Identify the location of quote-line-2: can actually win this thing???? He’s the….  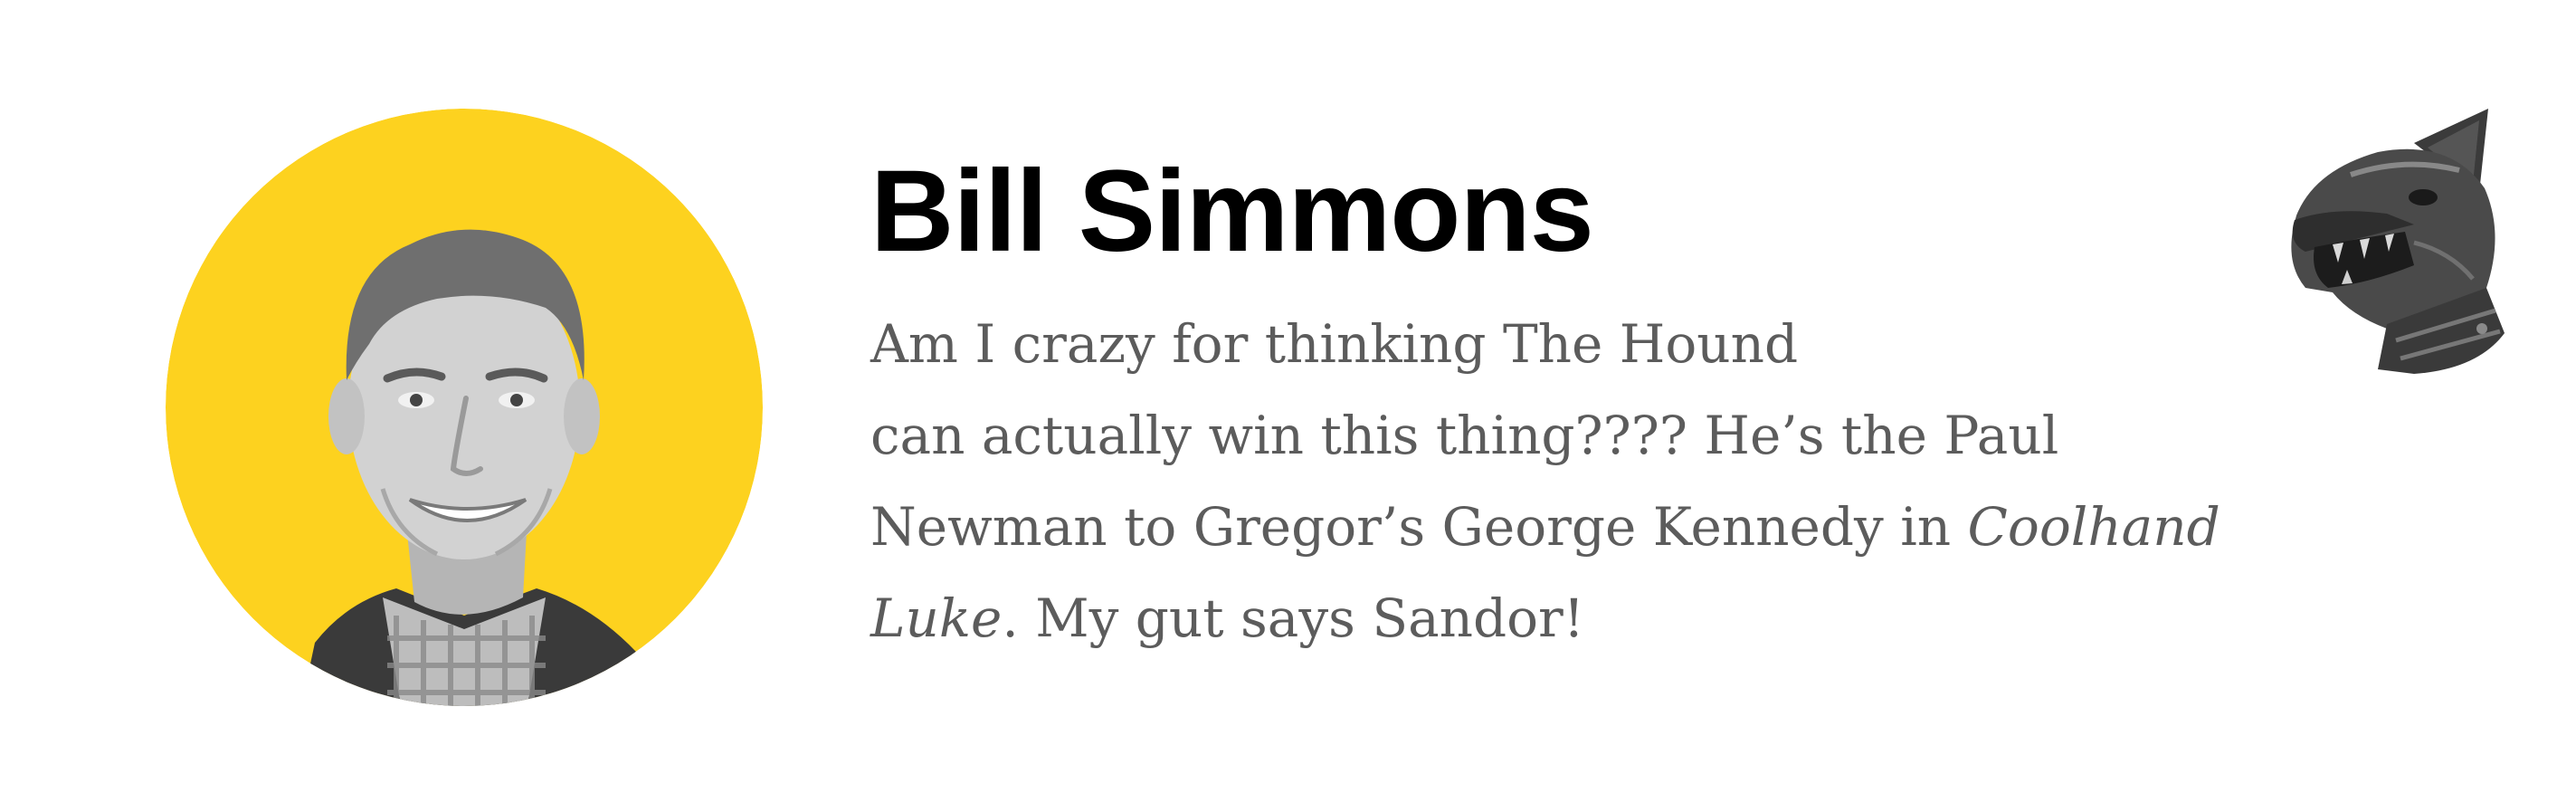
(1464, 435).